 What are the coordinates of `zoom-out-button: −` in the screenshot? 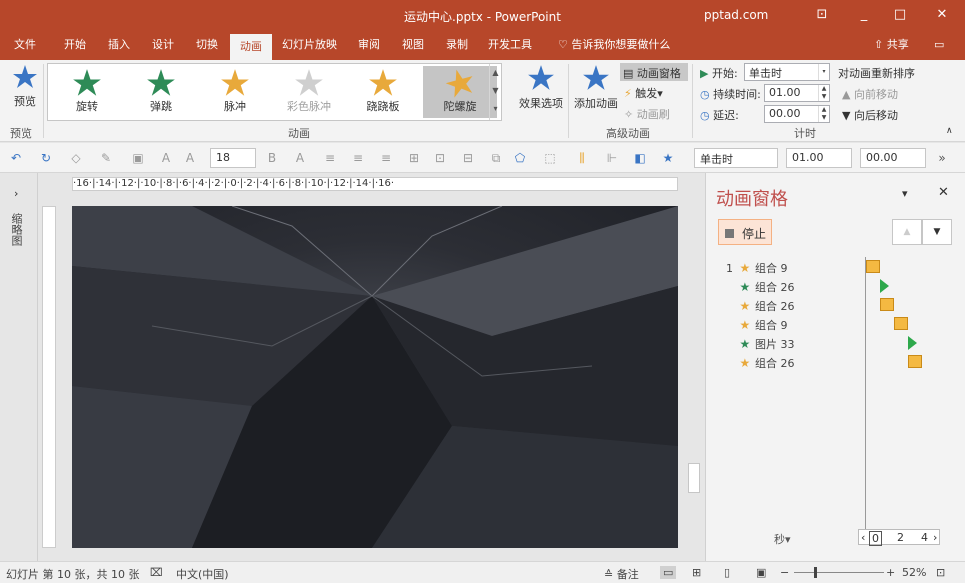 It's located at (784, 572).